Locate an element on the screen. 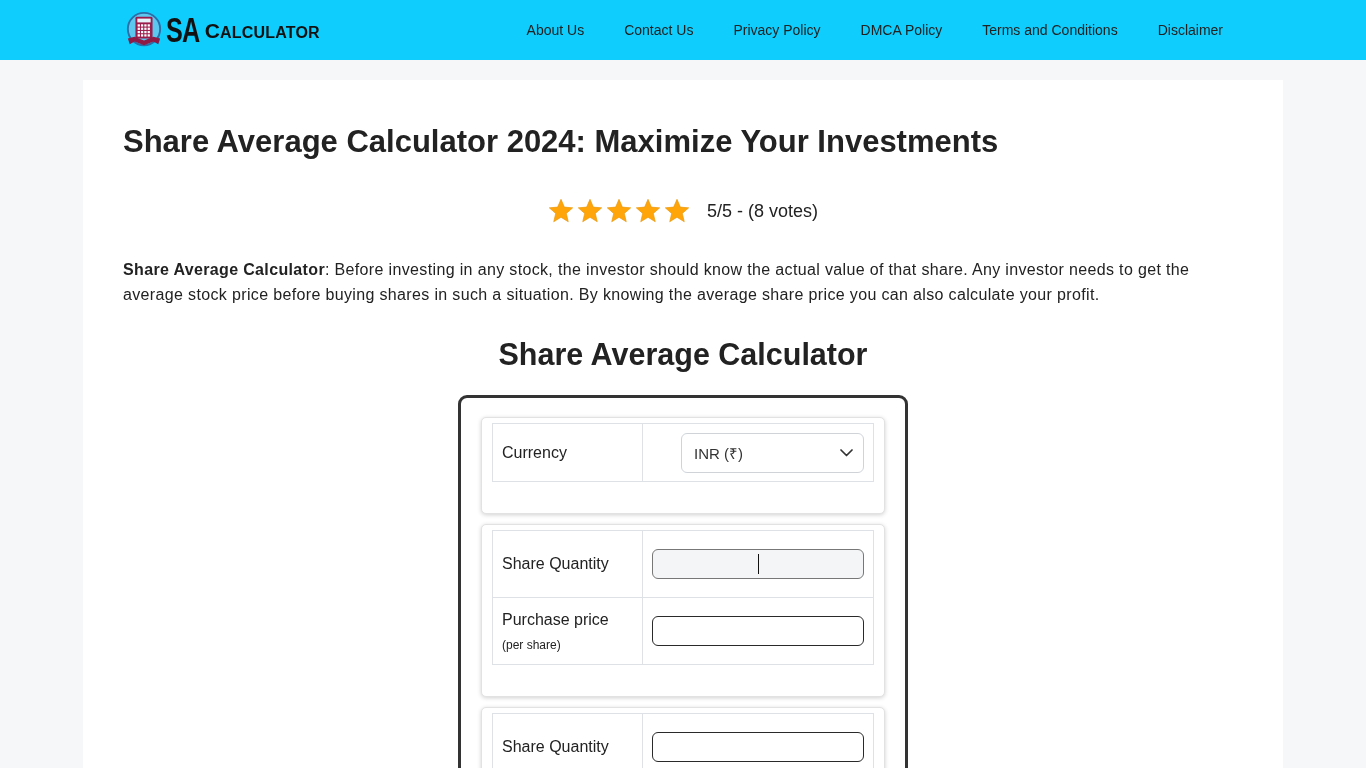 Image resolution: width=1366 pixels, height=768 pixels. nav-link: Contact Us is located at coordinates (659, 30).